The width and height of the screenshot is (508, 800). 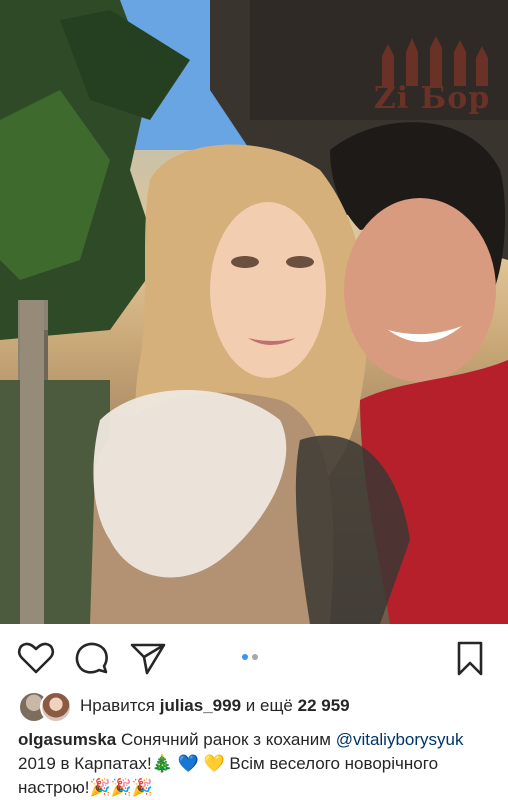 What do you see at coordinates (85, 763) in the screenshot?
I see `caption-text: 2019 в Карпатах!` at bounding box center [85, 763].